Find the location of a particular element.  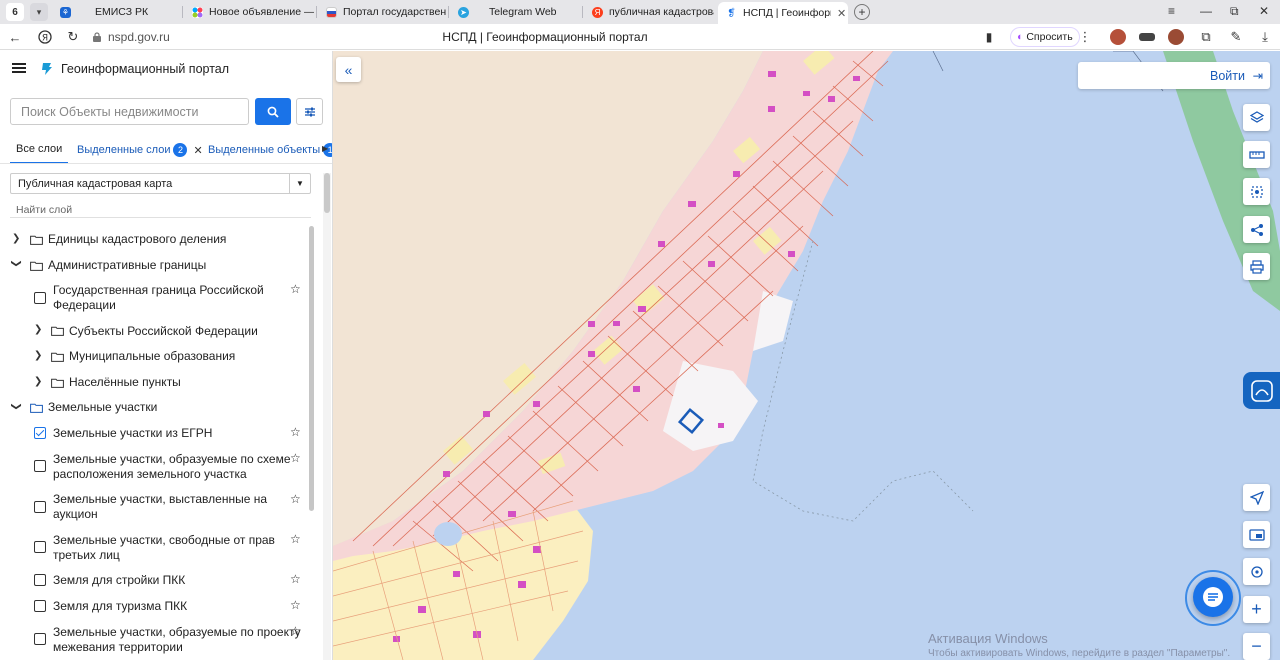

folder-icon is located at coordinates (57, 383).